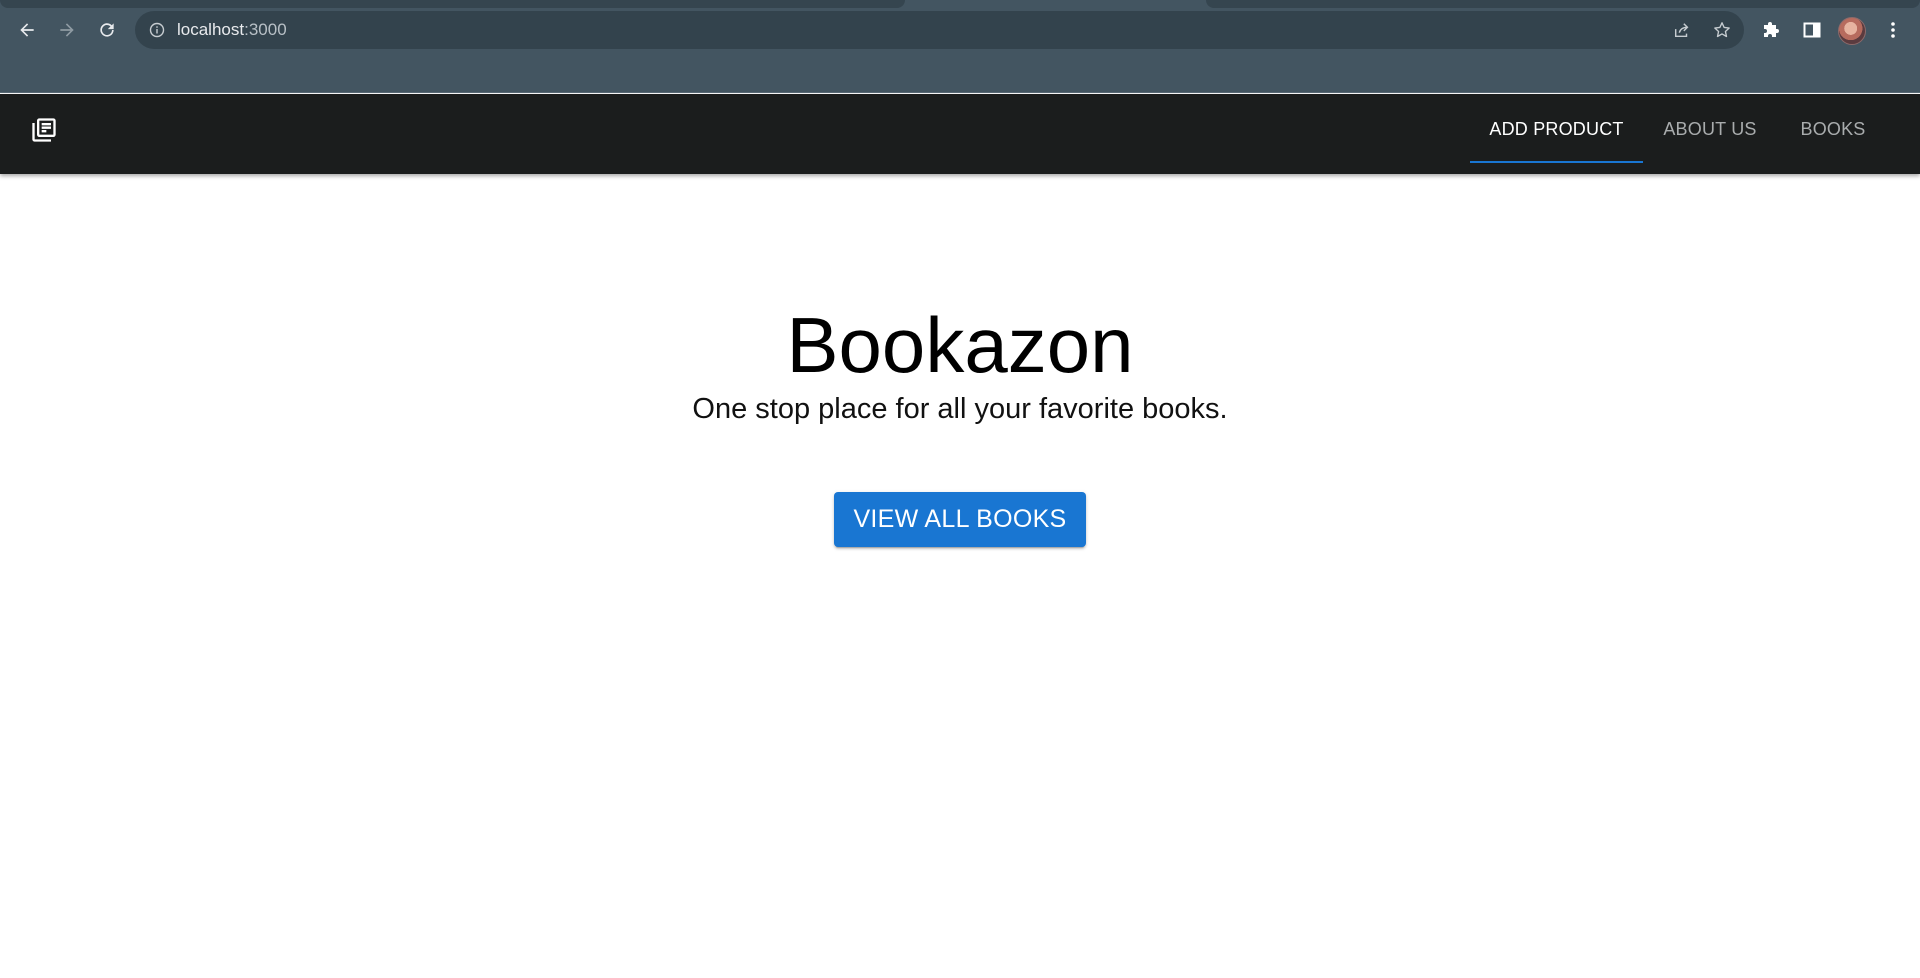 The width and height of the screenshot is (1920, 978). I want to click on tab-books: BOOKS, so click(1833, 129).